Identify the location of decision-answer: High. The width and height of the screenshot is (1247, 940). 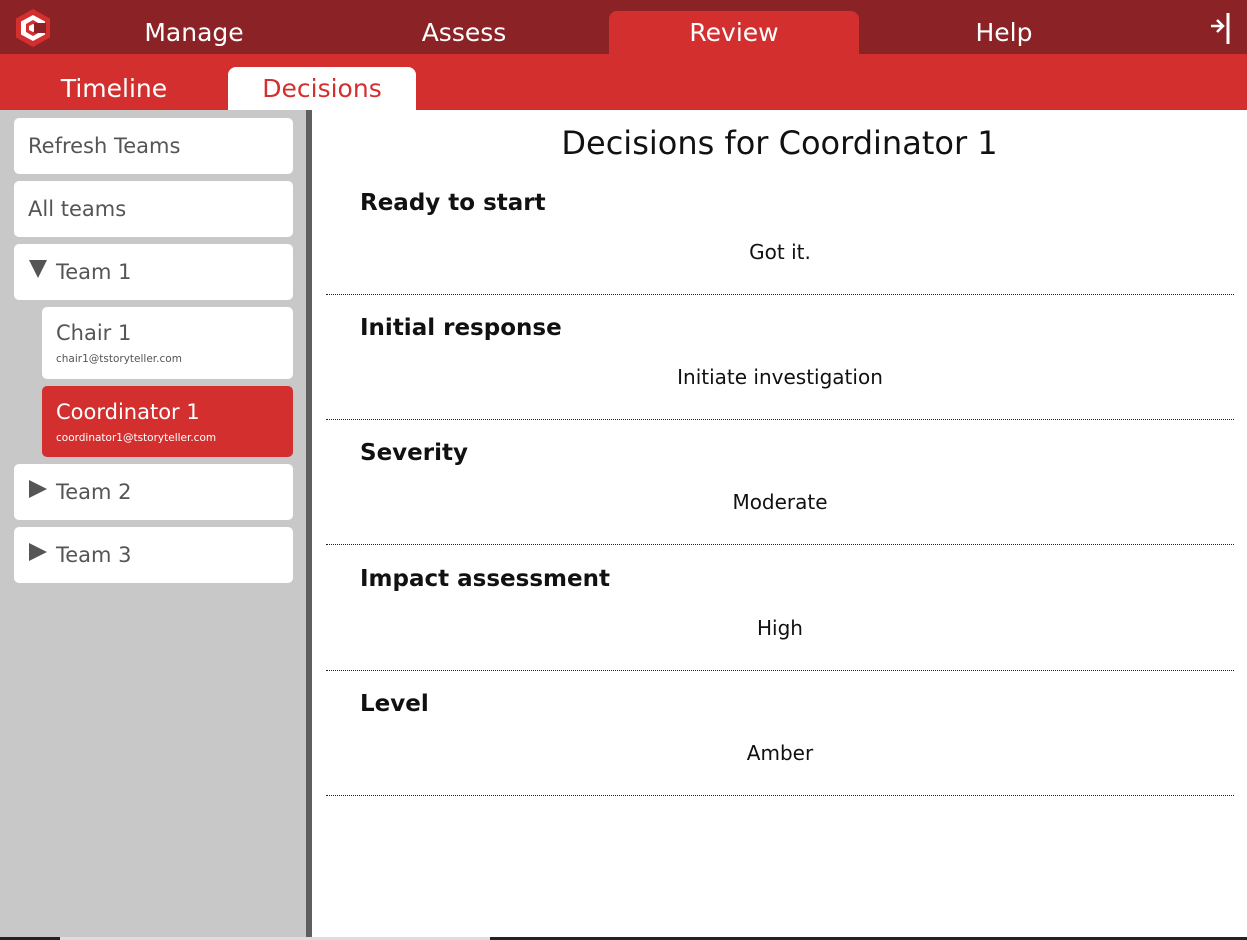
(780, 628).